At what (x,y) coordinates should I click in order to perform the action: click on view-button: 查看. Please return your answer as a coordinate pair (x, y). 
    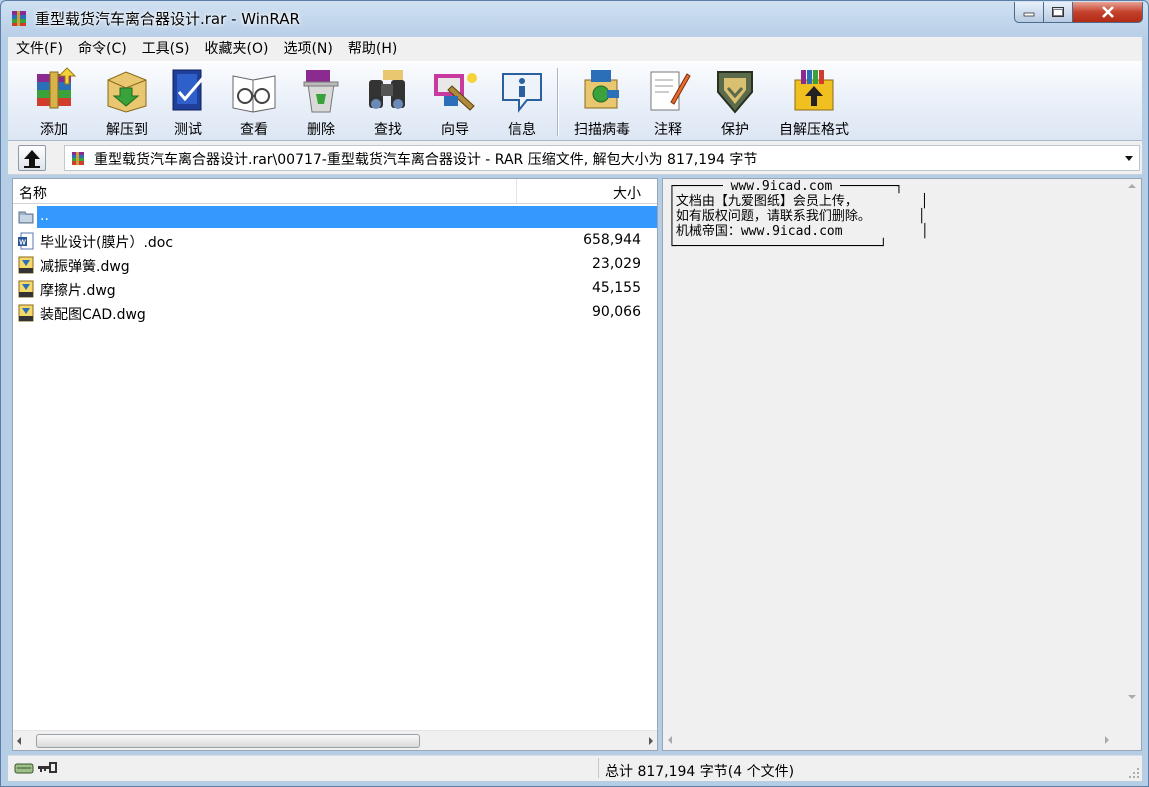
    Looking at the image, I should click on (254, 102).